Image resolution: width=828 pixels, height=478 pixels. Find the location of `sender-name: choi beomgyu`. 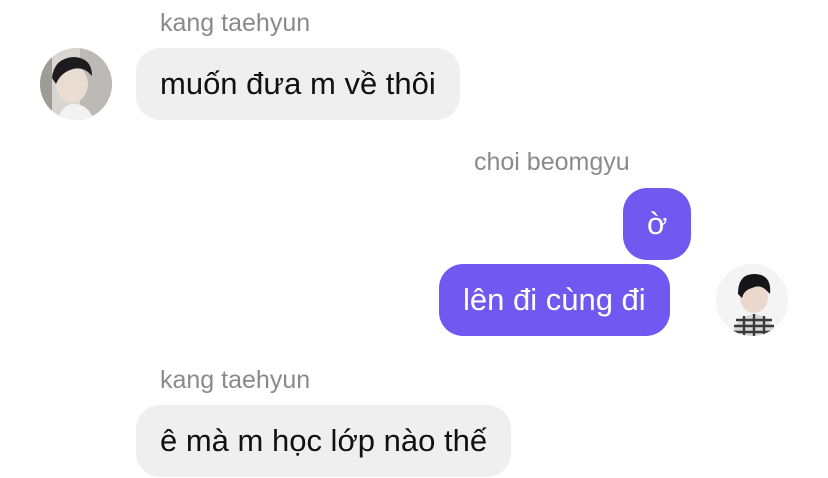

sender-name: choi beomgyu is located at coordinates (552, 162).